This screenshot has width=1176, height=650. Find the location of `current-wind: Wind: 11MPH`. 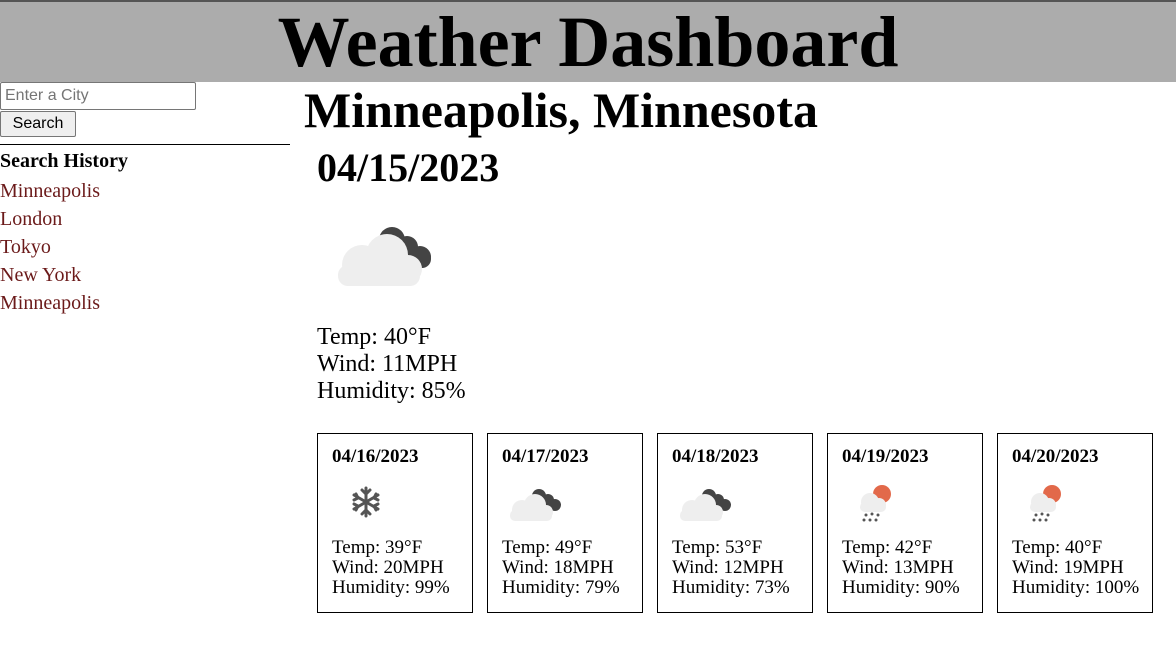

current-wind: Wind: 11MPH is located at coordinates (387, 364).